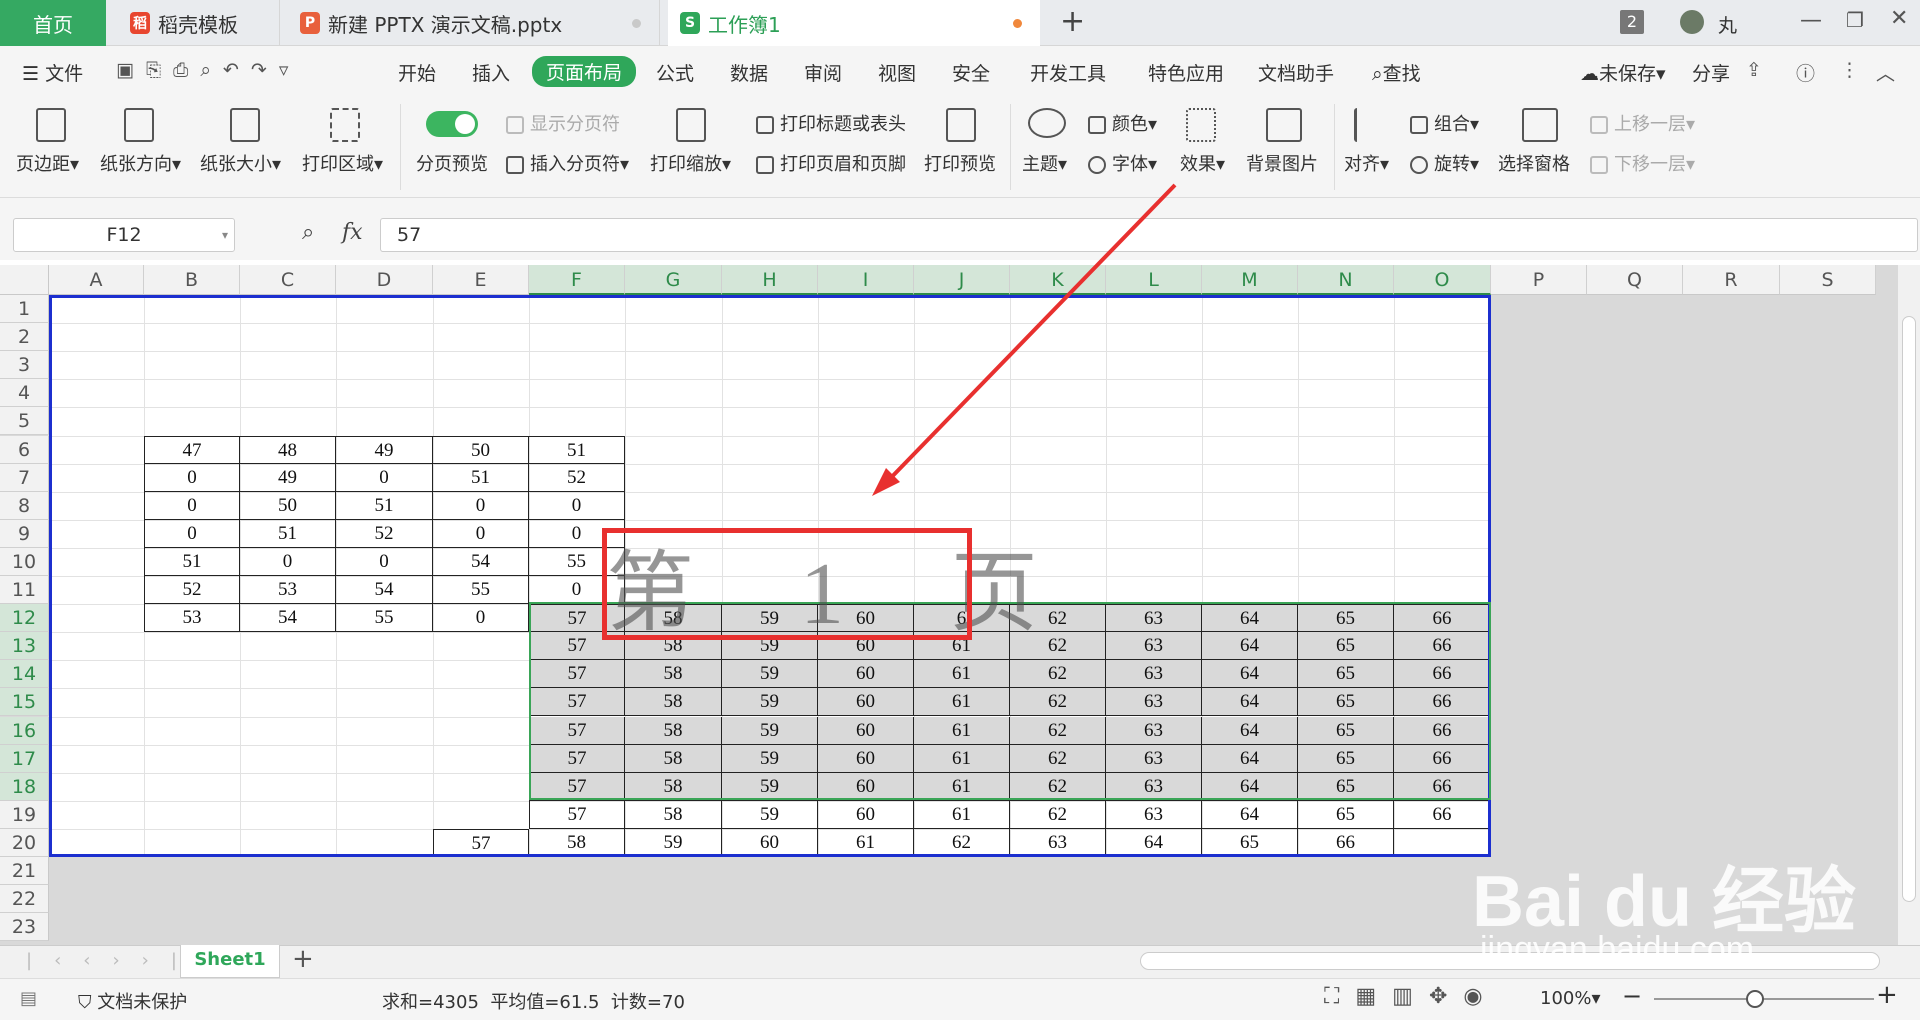  Describe the element at coordinates (1887, 995) in the screenshot. I see `zoom-in-button: +` at that location.